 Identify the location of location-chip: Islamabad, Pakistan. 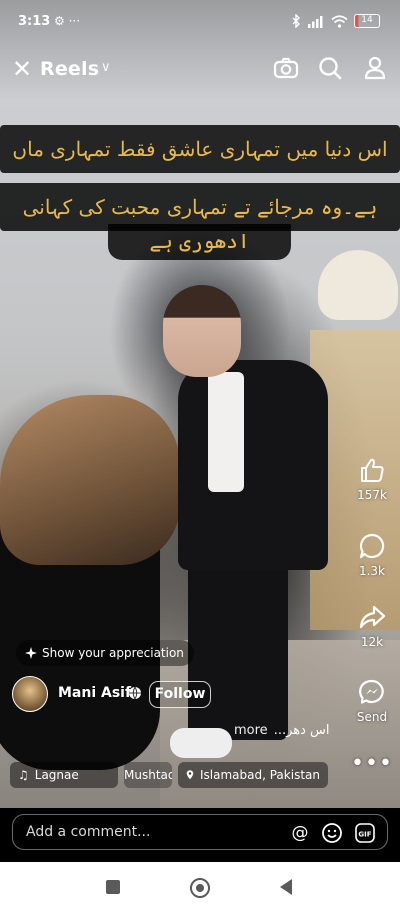
(253, 775).